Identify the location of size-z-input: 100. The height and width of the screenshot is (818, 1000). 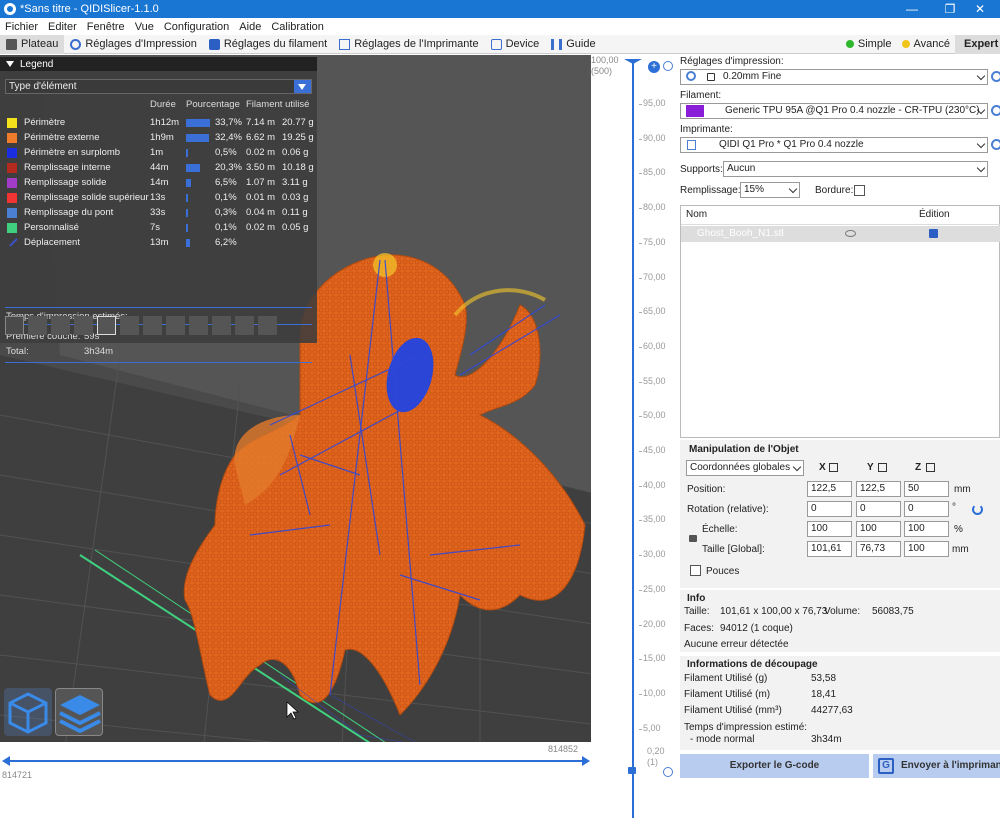
(926, 549).